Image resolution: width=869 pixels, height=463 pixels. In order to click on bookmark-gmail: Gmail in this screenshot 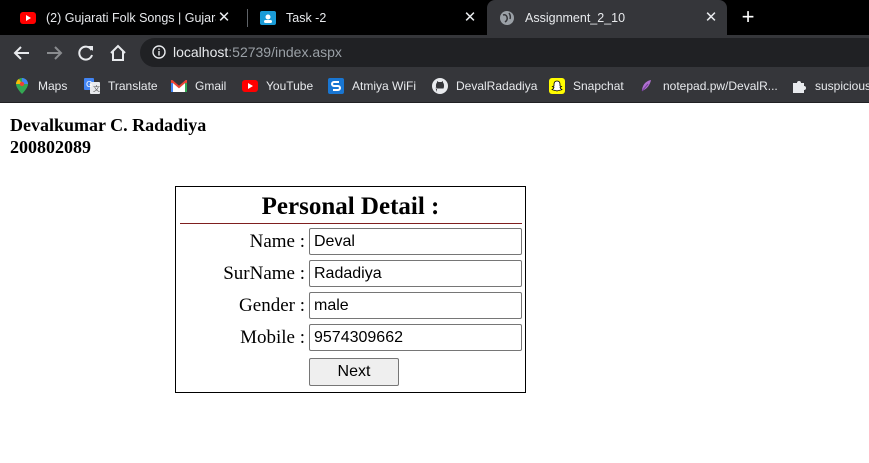, I will do `click(198, 86)`.